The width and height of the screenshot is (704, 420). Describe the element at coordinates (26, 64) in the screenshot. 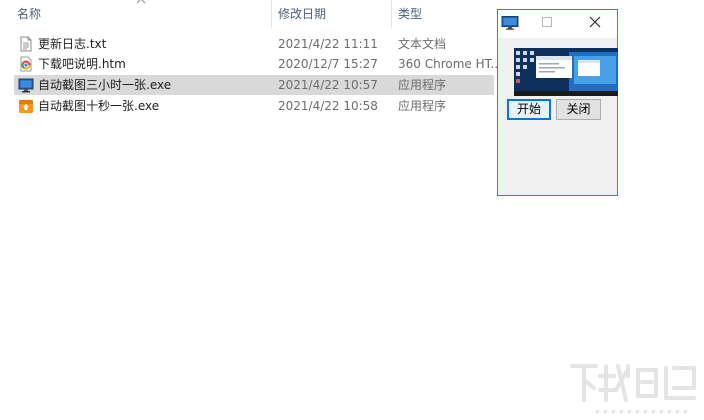

I see `chrome-html-icon` at that location.